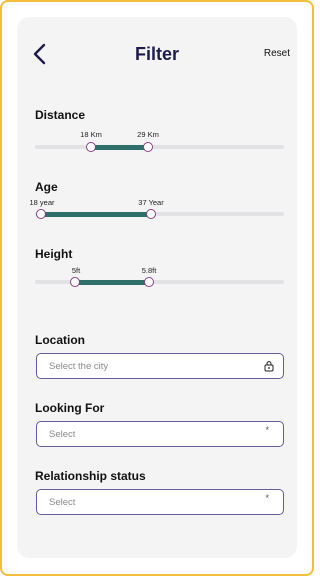 This screenshot has width=320, height=576. I want to click on height-max-thumb, so click(149, 282).